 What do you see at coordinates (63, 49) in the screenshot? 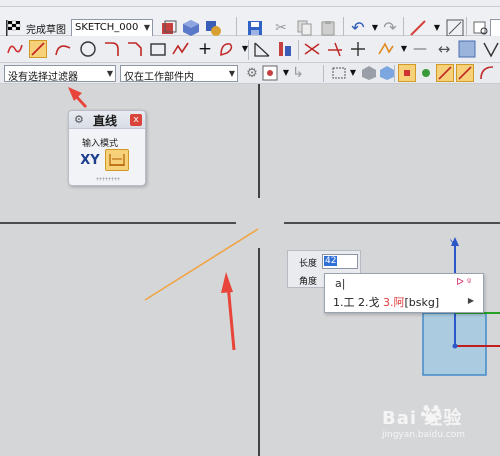
I see `arc-icon` at bounding box center [63, 49].